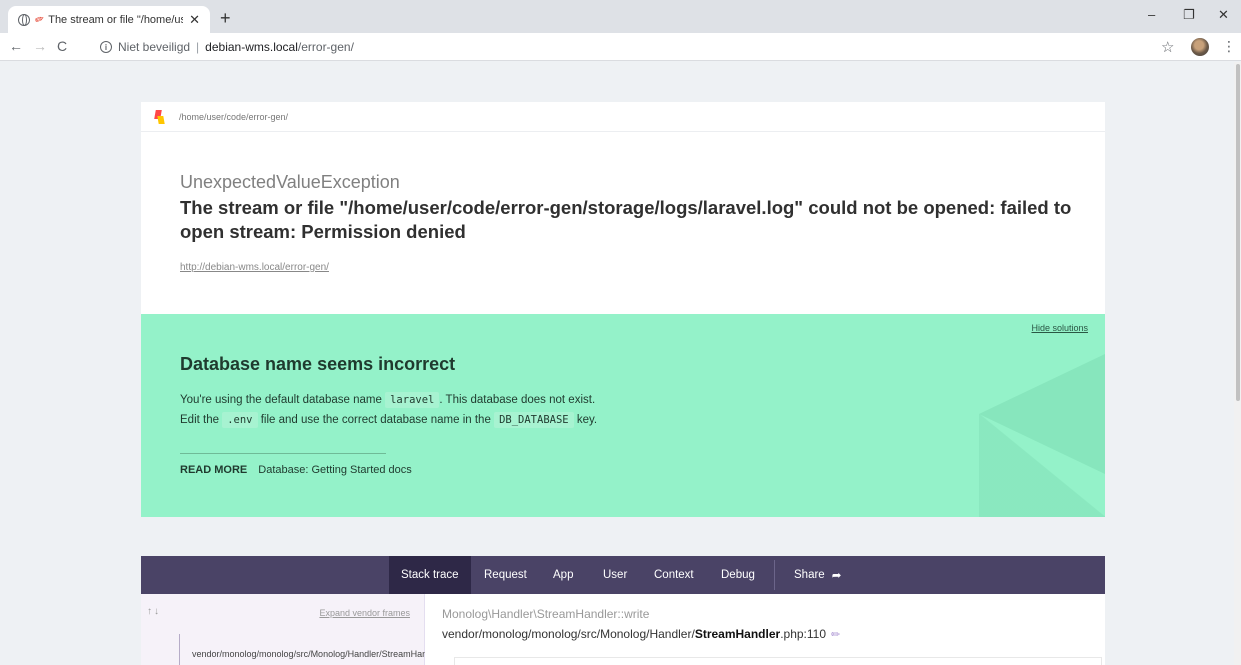 This screenshot has width=1241, height=665. What do you see at coordinates (154, 611) in the screenshot?
I see `arrow-up-down-icon: ↑↓` at bounding box center [154, 611].